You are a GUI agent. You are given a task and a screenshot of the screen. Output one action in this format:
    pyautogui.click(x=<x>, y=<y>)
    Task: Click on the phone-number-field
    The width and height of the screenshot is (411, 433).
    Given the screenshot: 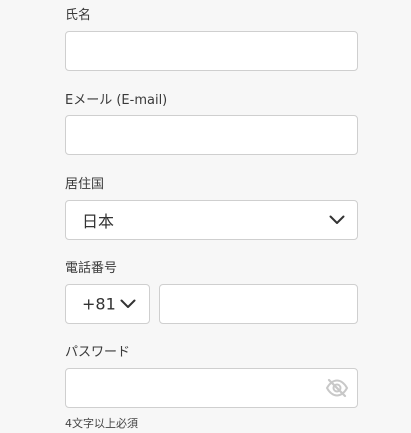 What is the action you would take?
    pyautogui.click(x=258, y=304)
    